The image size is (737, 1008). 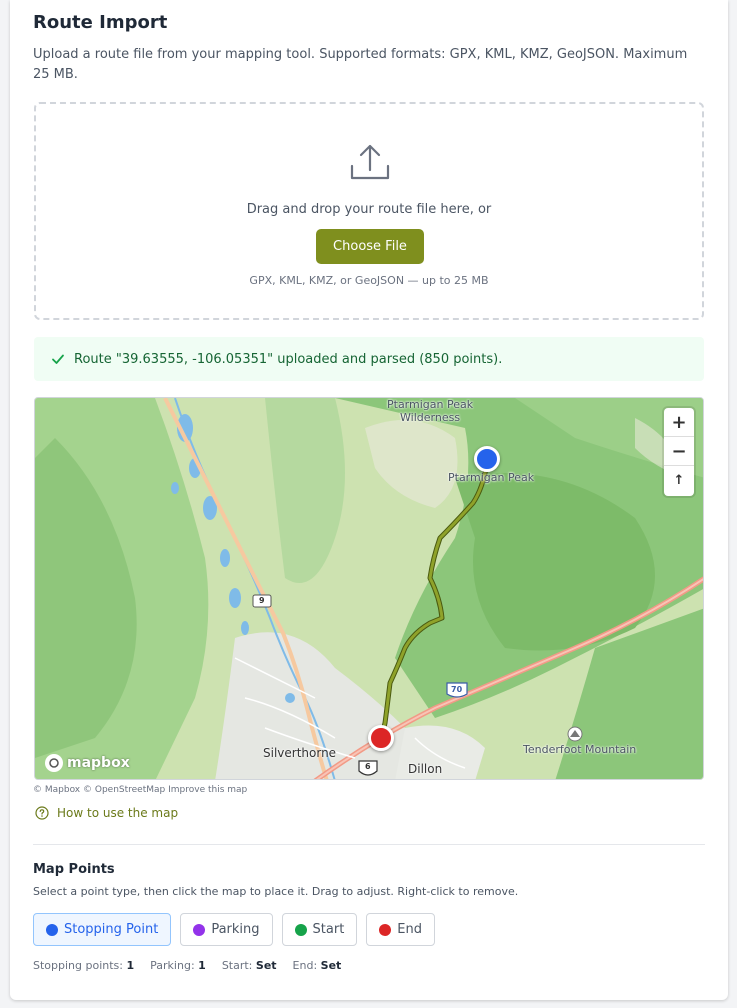 I want to click on point-type-parking: Parking, so click(x=226, y=929).